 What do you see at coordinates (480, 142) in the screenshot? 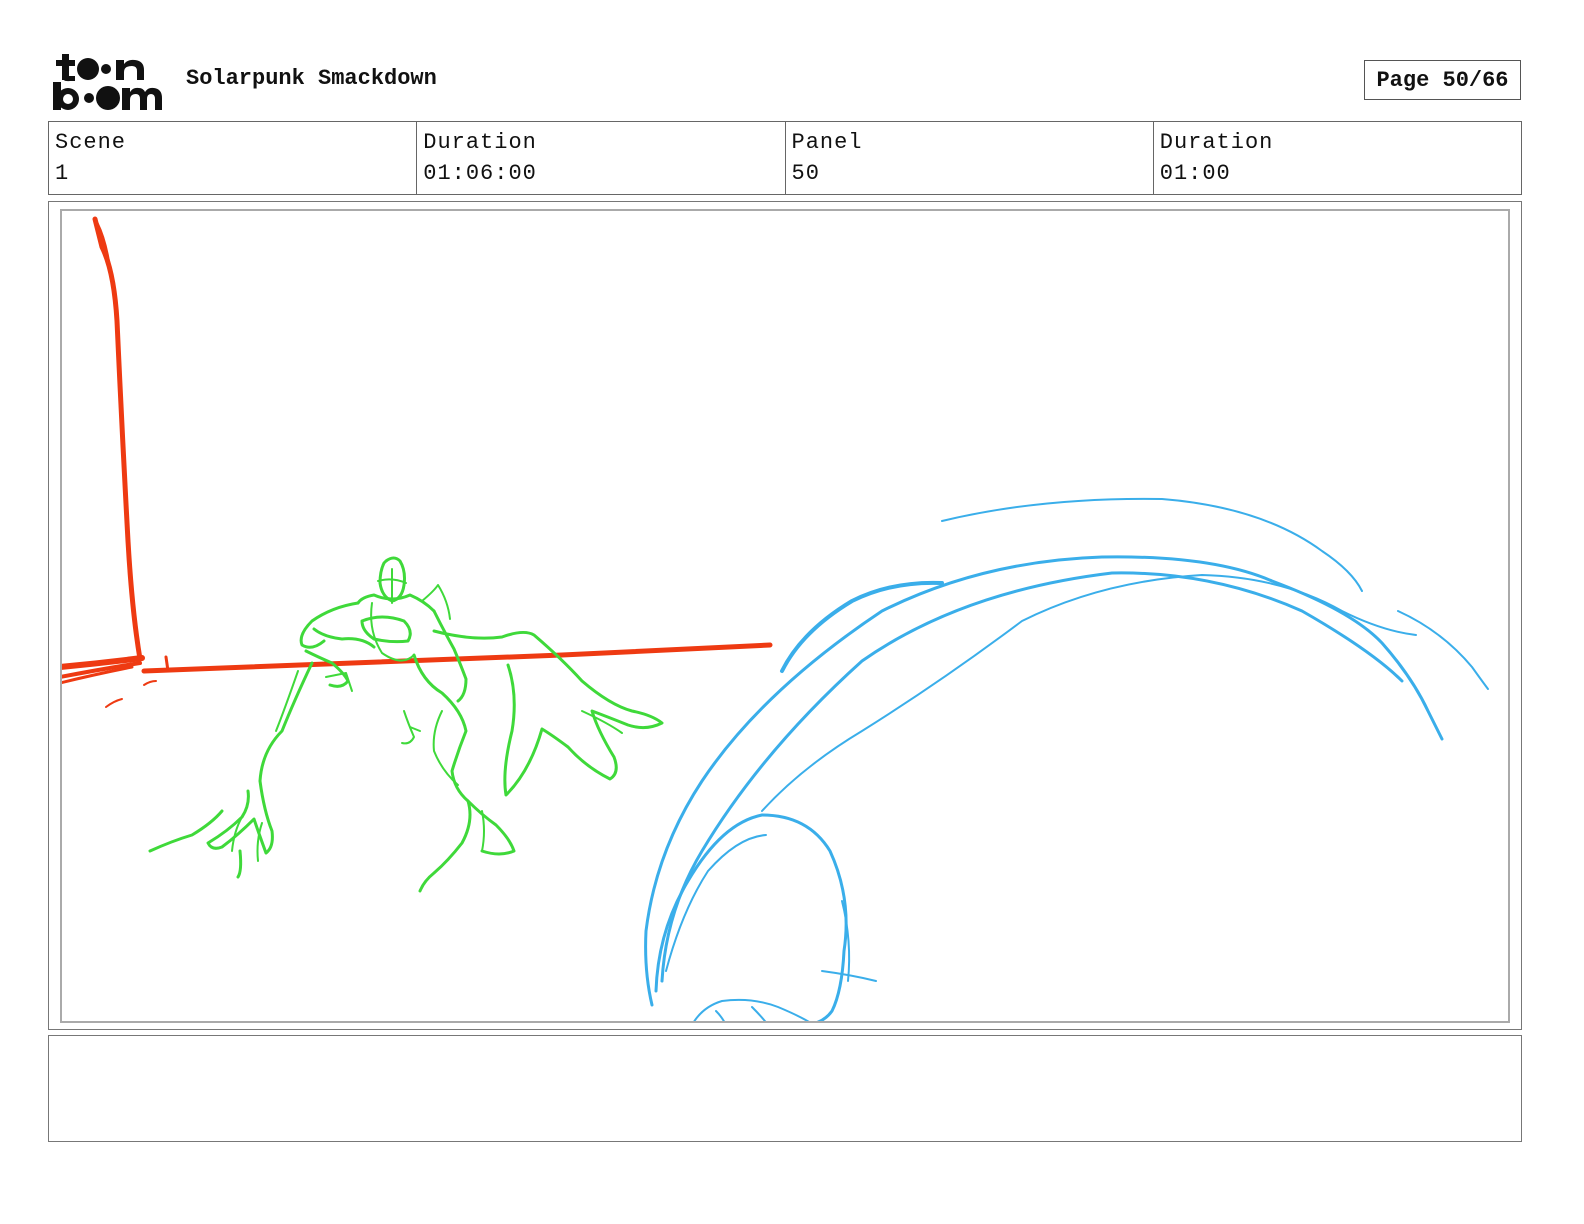
I see `scene-duration-label: Duration` at bounding box center [480, 142].